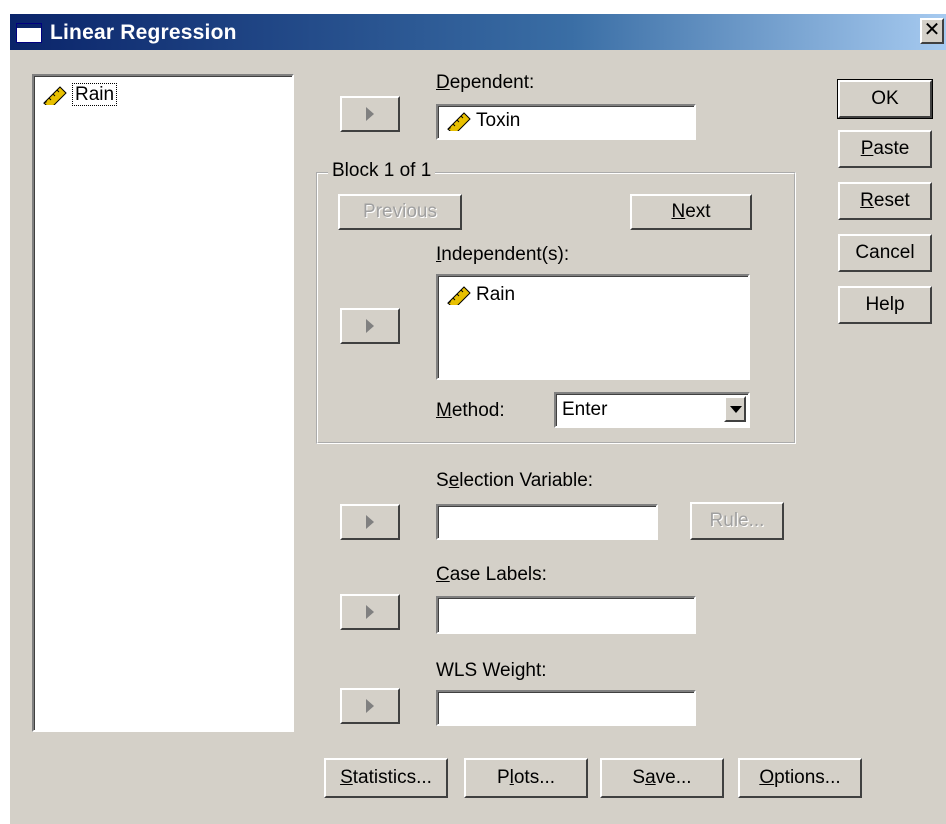 The height and width of the screenshot is (824, 946). Describe the element at coordinates (29, 33) in the screenshot. I see `window-icon` at that location.